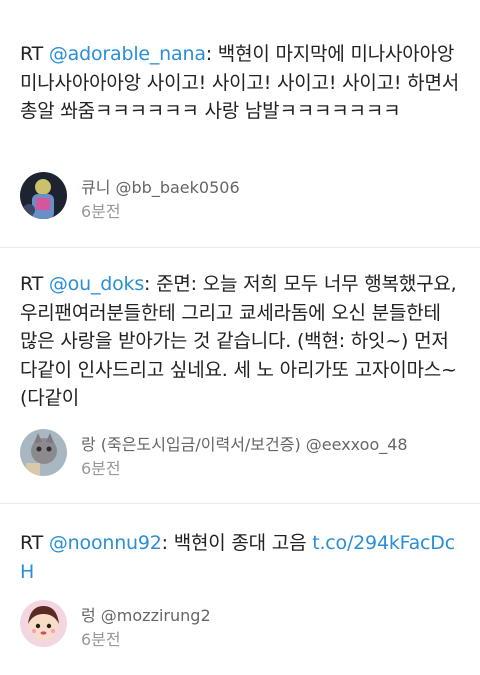  Describe the element at coordinates (146, 614) in the screenshot. I see `author-name: 렁 @mozzirung2` at that location.